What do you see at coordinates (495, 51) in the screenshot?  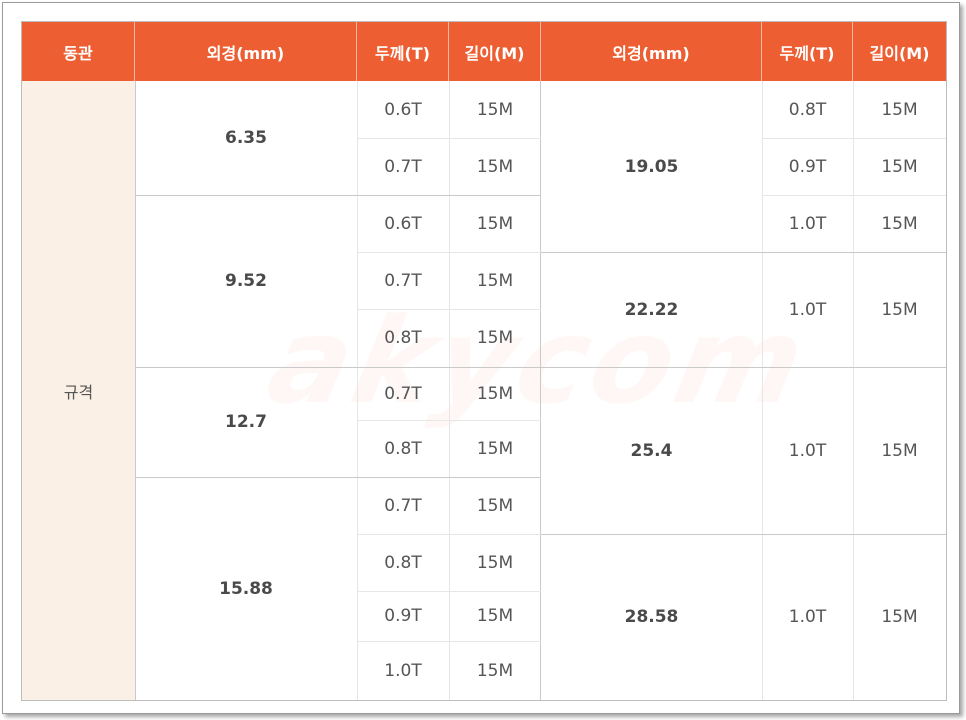 I see `header-left-length: 길이(M)` at bounding box center [495, 51].